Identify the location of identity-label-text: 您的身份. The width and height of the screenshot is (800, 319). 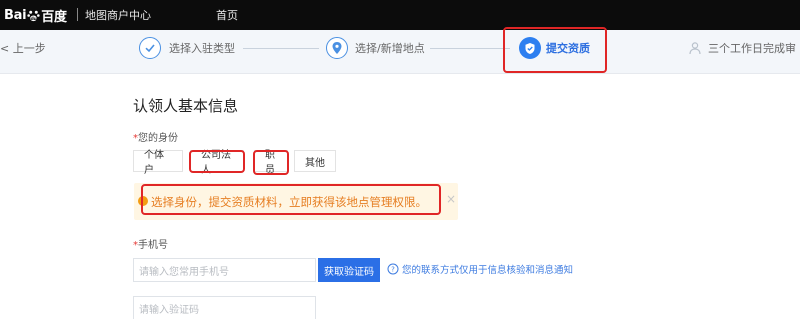
(158, 138).